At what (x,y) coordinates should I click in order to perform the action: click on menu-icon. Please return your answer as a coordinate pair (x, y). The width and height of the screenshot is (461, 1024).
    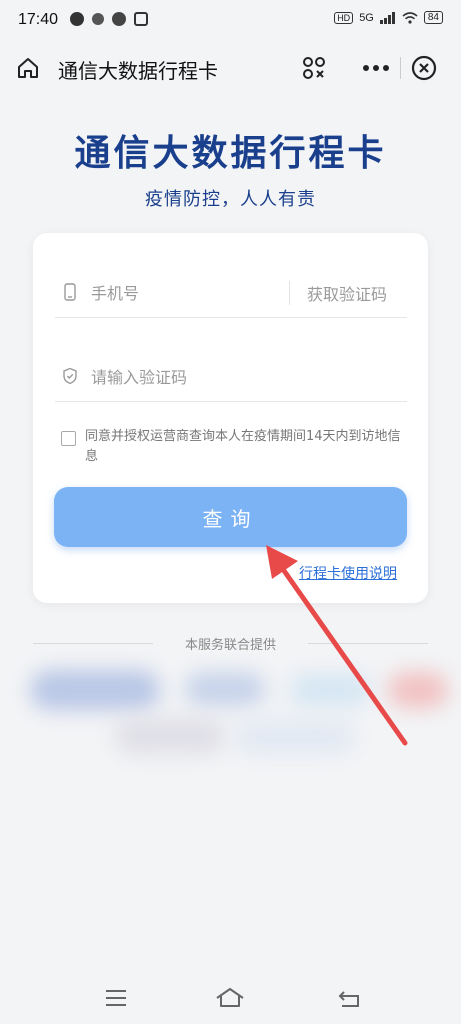
    Looking at the image, I should click on (116, 998).